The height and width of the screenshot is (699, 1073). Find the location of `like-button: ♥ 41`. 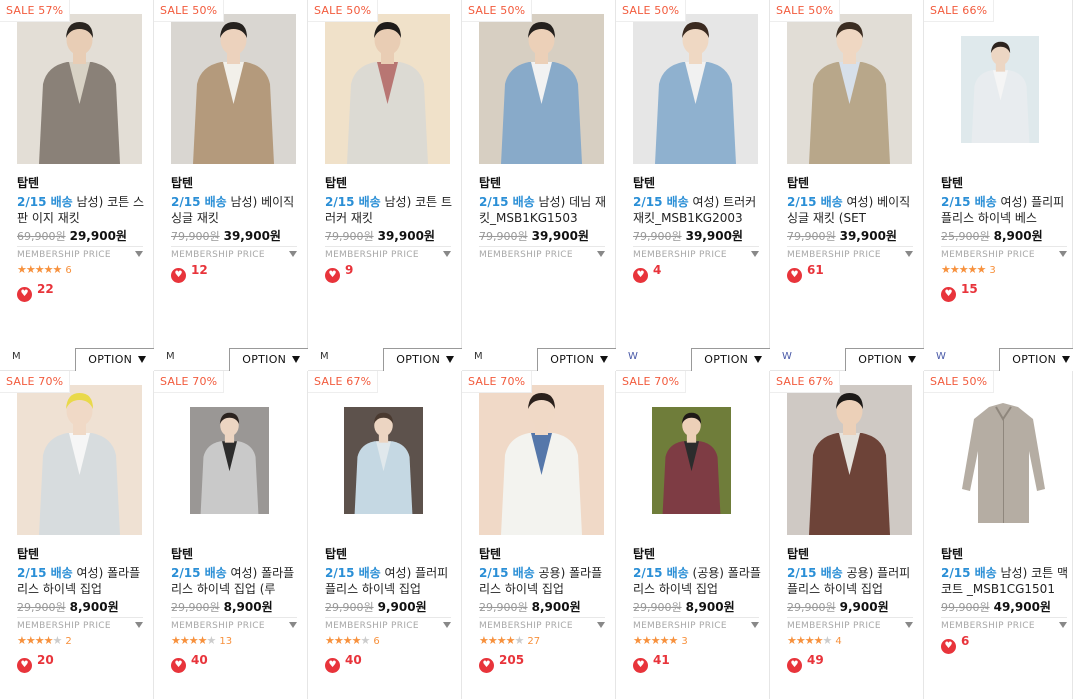

like-button: ♥ 41 is located at coordinates (651, 663).